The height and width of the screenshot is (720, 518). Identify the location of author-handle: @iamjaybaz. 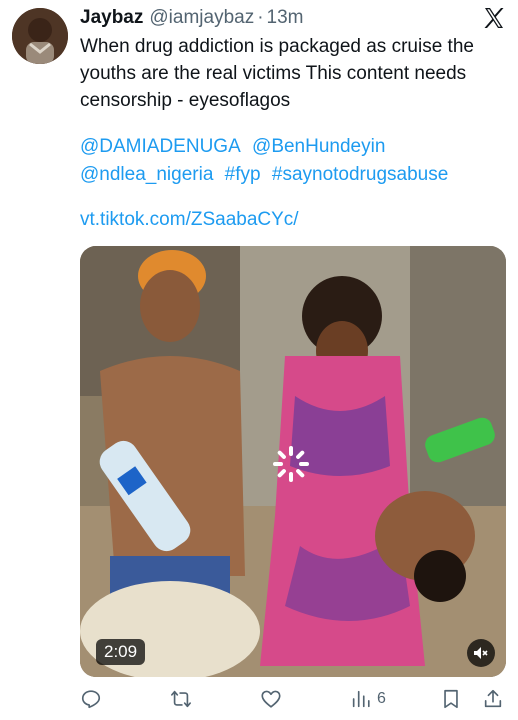
(201, 18).